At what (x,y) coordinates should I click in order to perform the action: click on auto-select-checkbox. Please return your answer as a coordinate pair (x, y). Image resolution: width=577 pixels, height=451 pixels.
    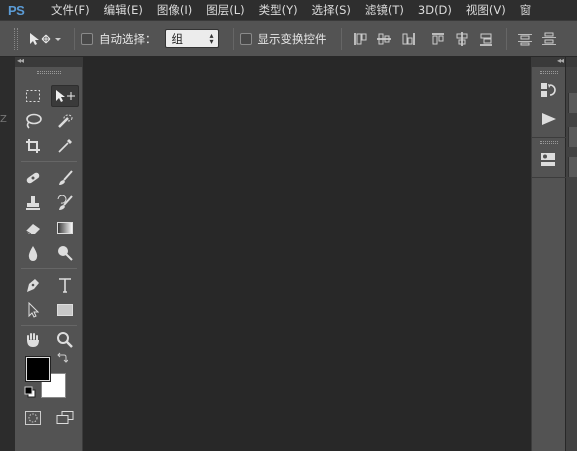
    Looking at the image, I should click on (87, 38).